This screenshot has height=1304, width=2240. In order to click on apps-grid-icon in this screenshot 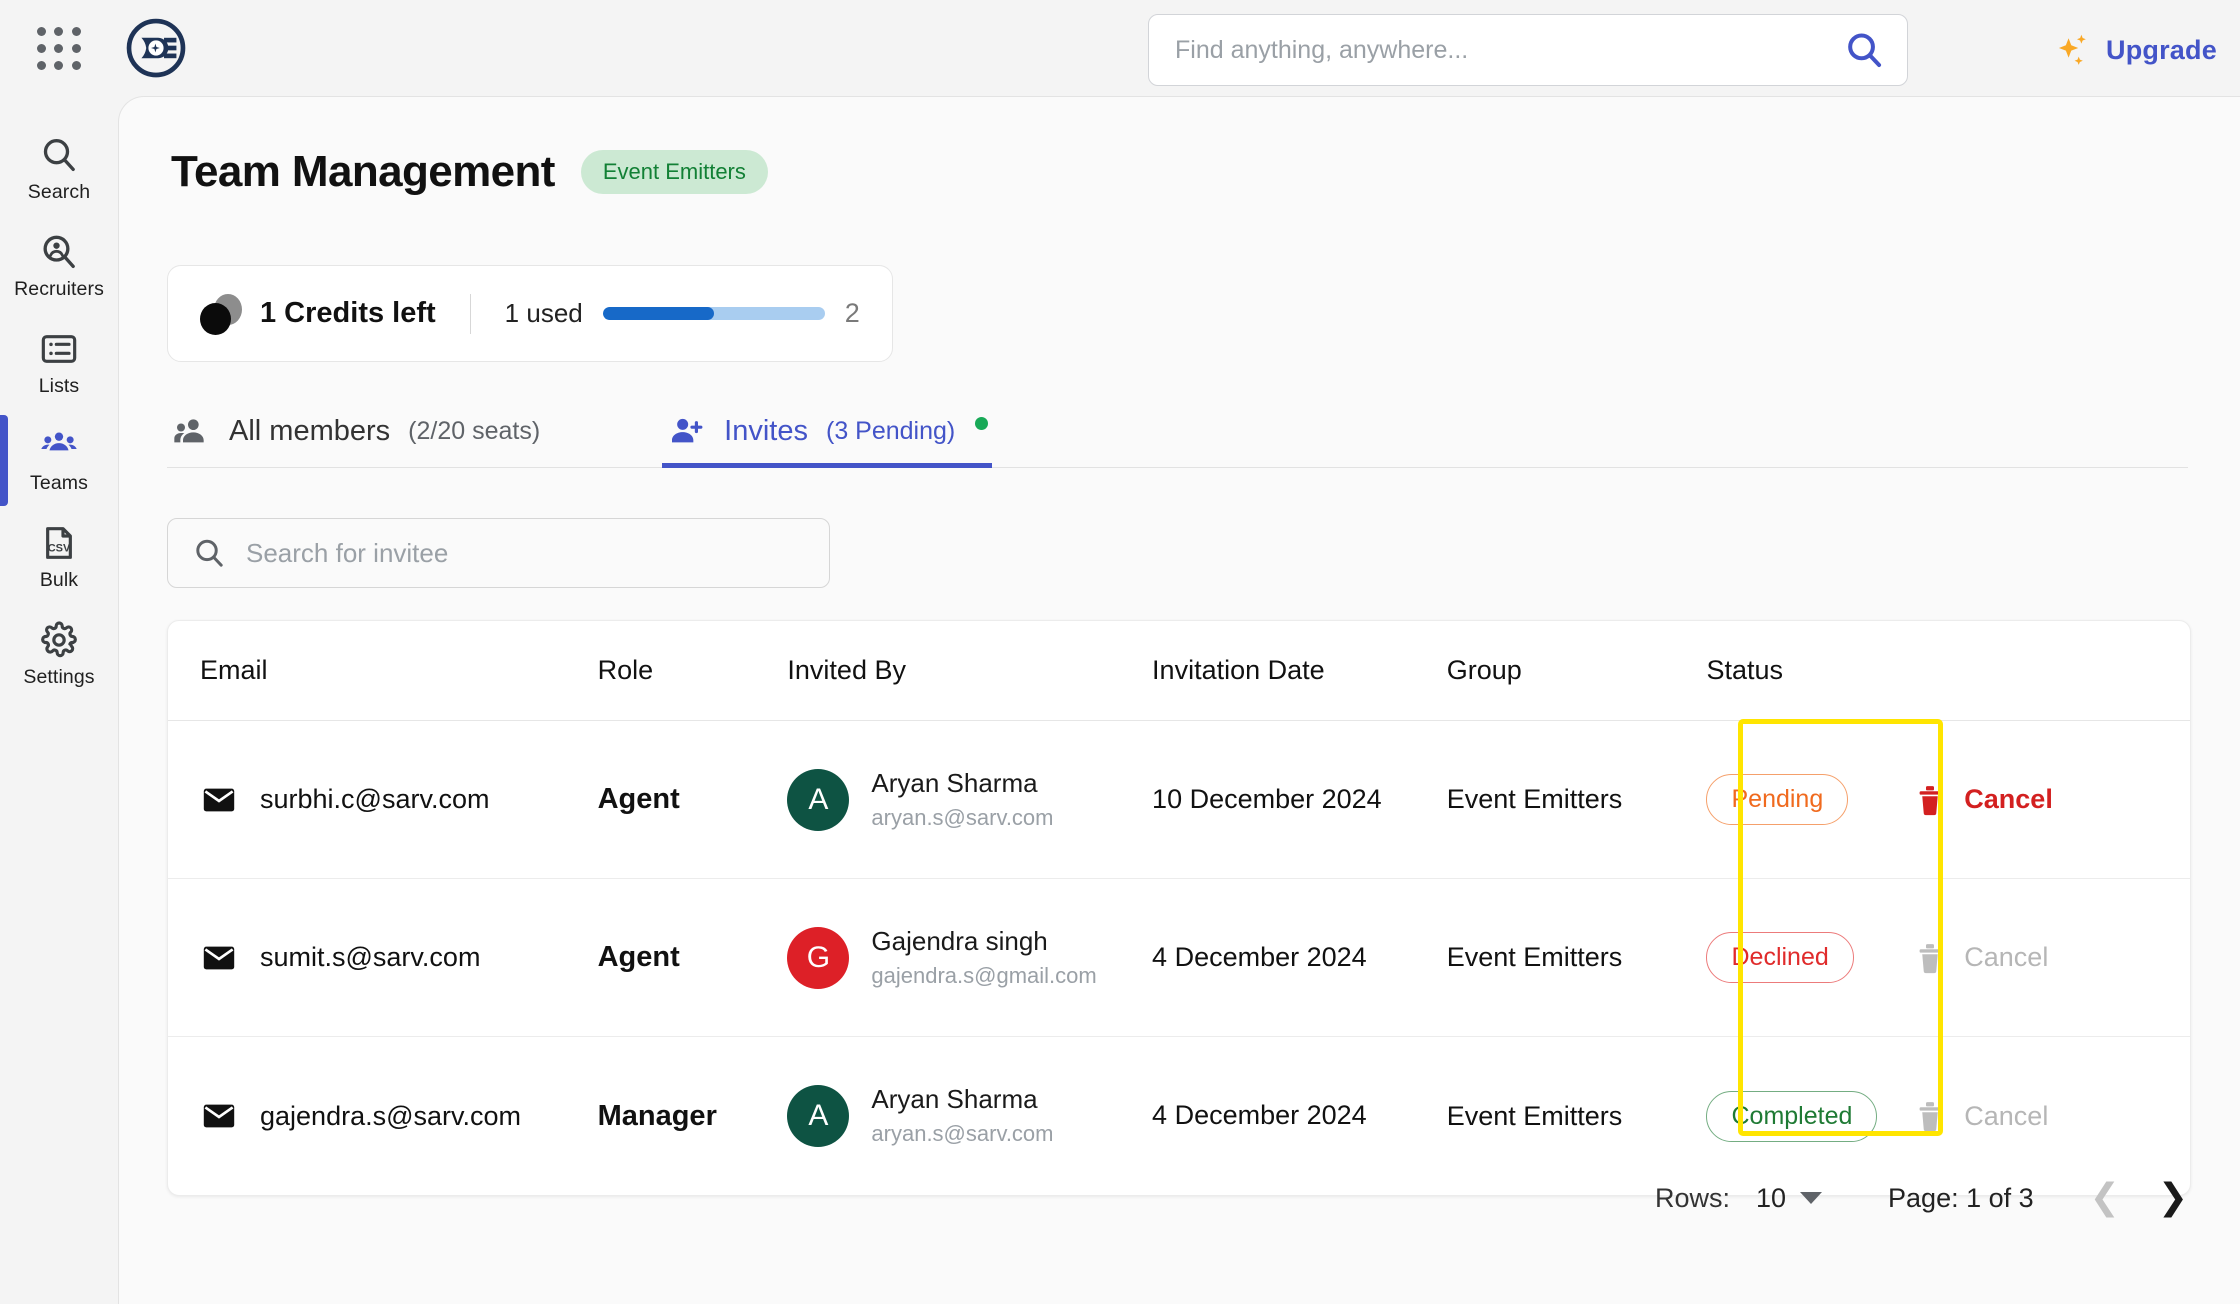, I will do `click(59, 48)`.